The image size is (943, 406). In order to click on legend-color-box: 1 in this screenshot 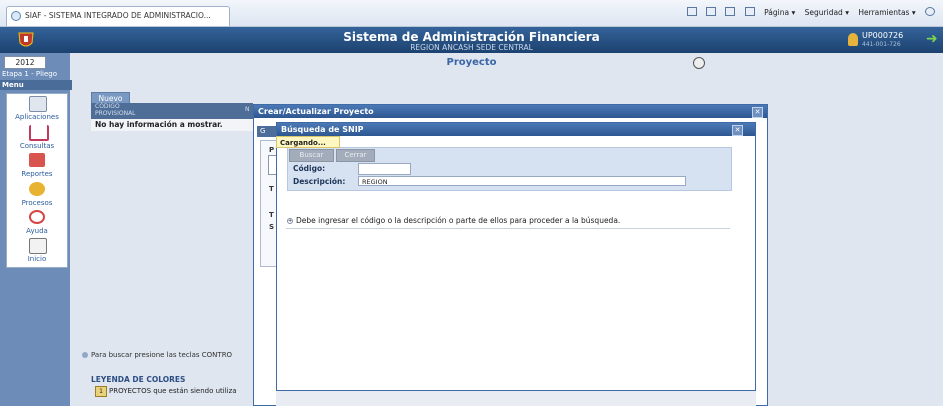, I will do `click(101, 391)`.